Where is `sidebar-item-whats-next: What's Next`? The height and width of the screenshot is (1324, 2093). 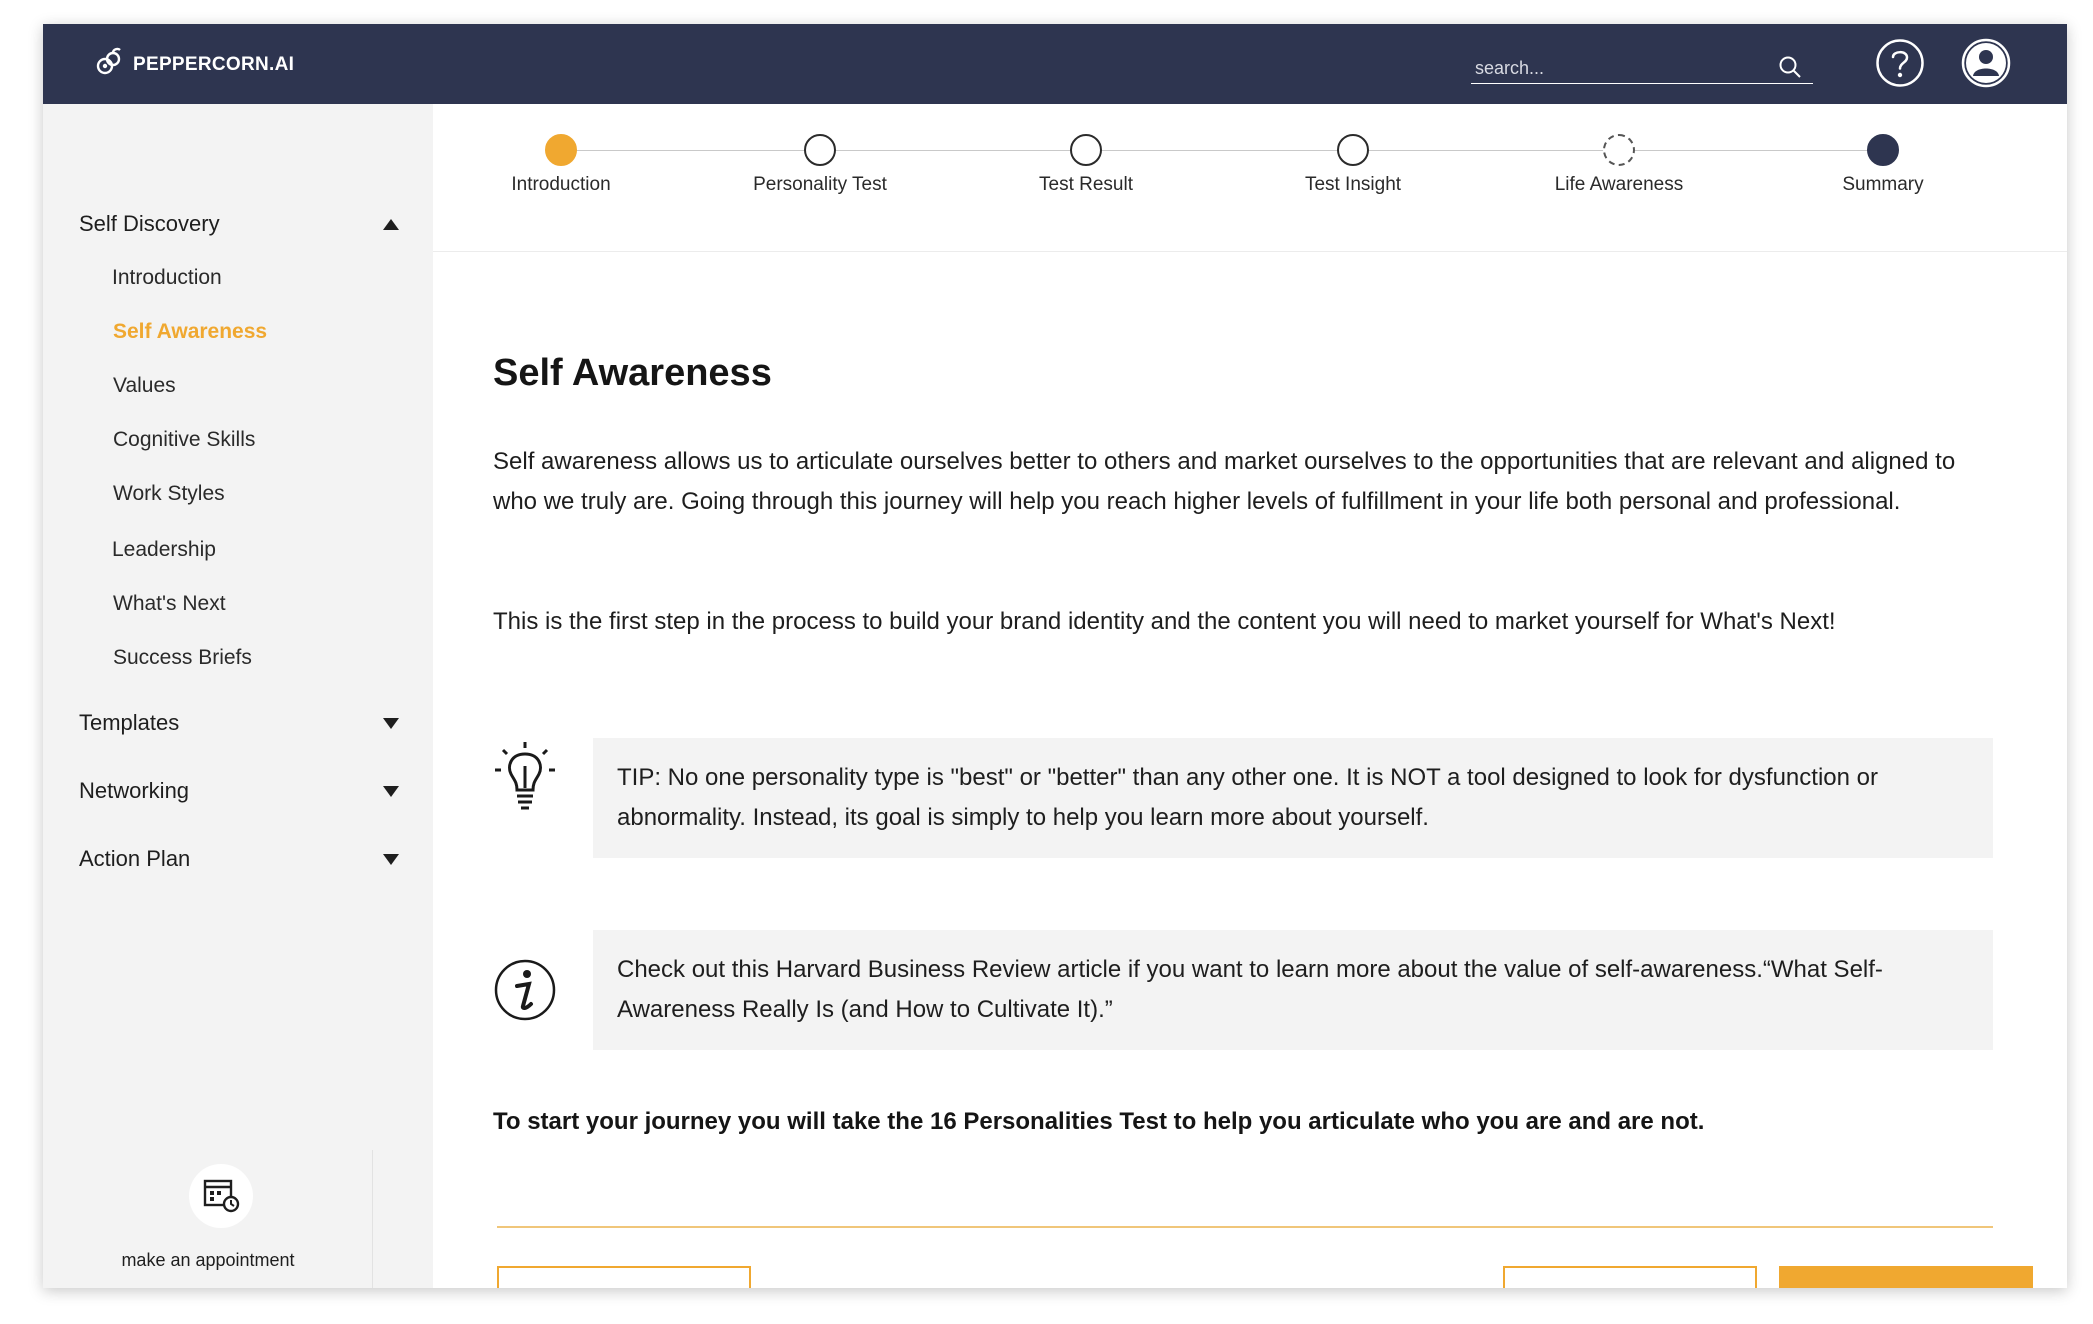
sidebar-item-whats-next: What's Next is located at coordinates (169, 604).